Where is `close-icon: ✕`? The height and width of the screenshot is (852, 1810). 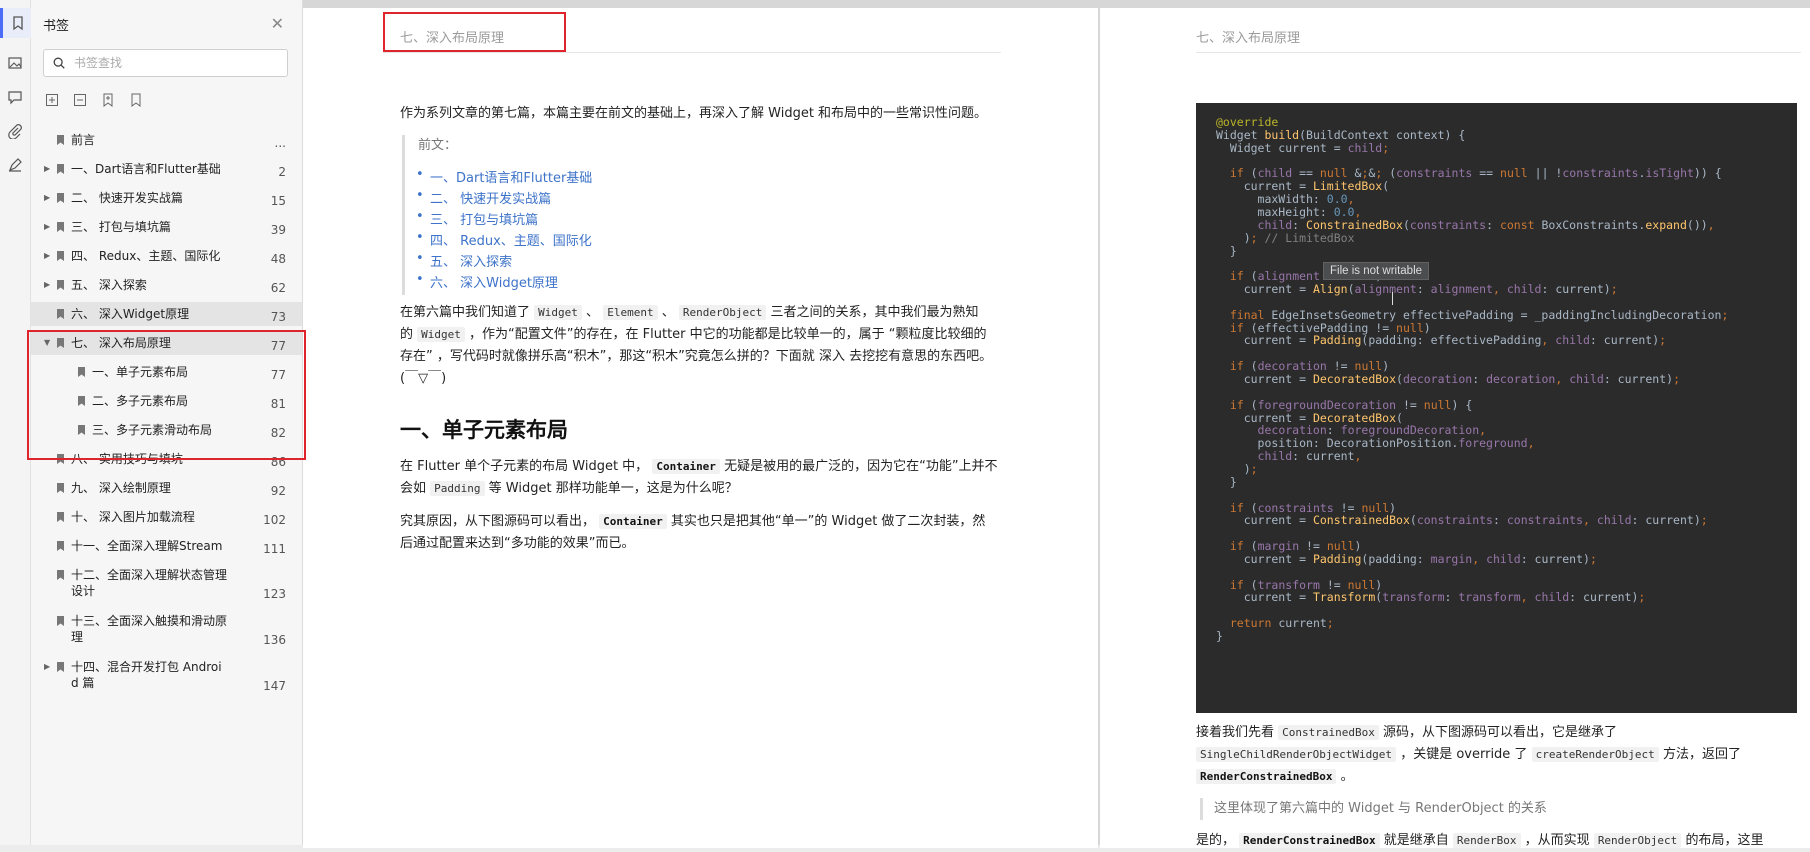
close-icon: ✕ is located at coordinates (277, 23).